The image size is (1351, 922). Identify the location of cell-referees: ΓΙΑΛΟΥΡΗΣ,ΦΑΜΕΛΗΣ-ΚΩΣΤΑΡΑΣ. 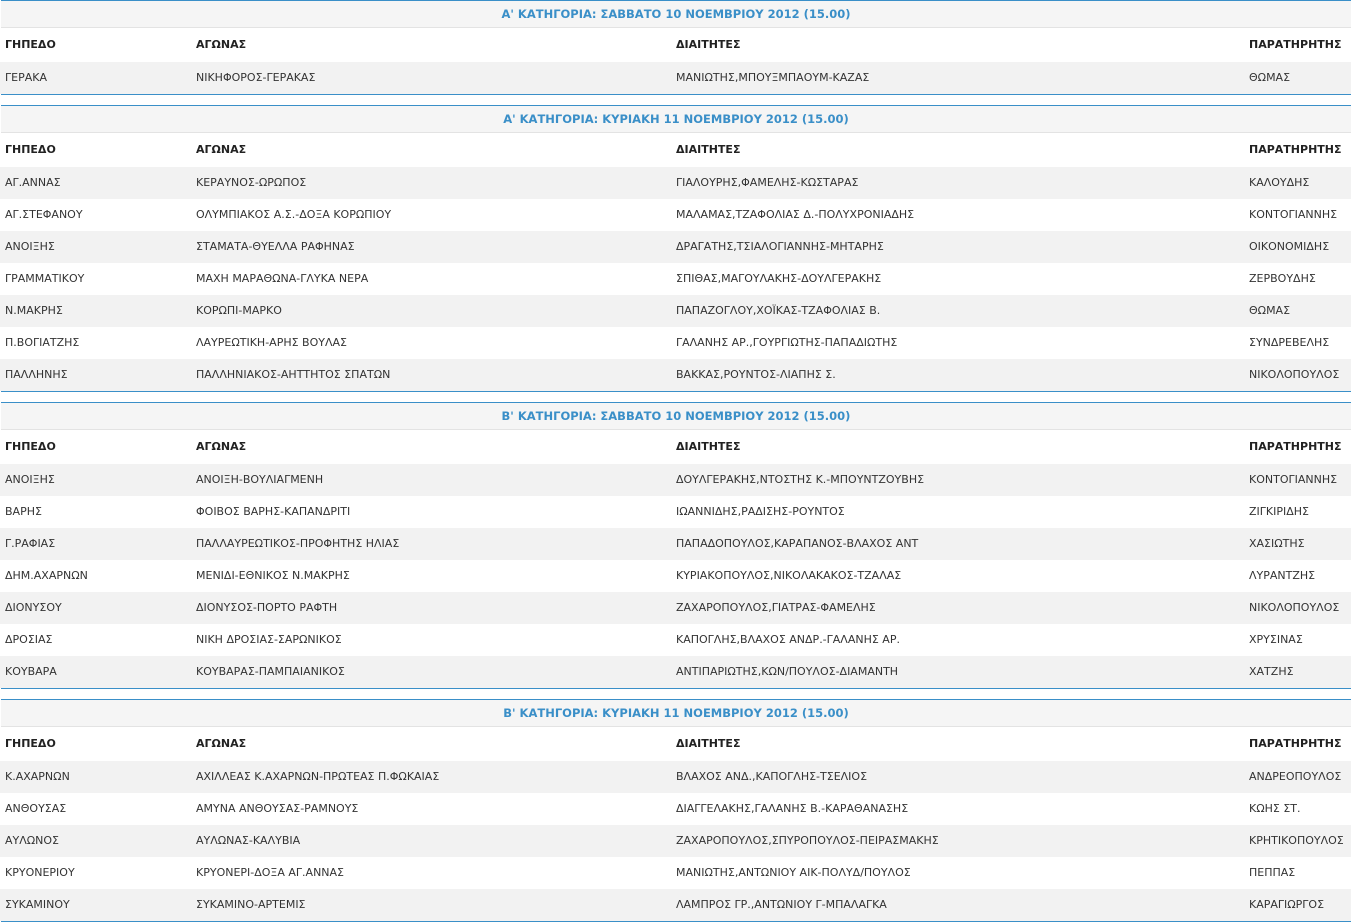
(767, 182).